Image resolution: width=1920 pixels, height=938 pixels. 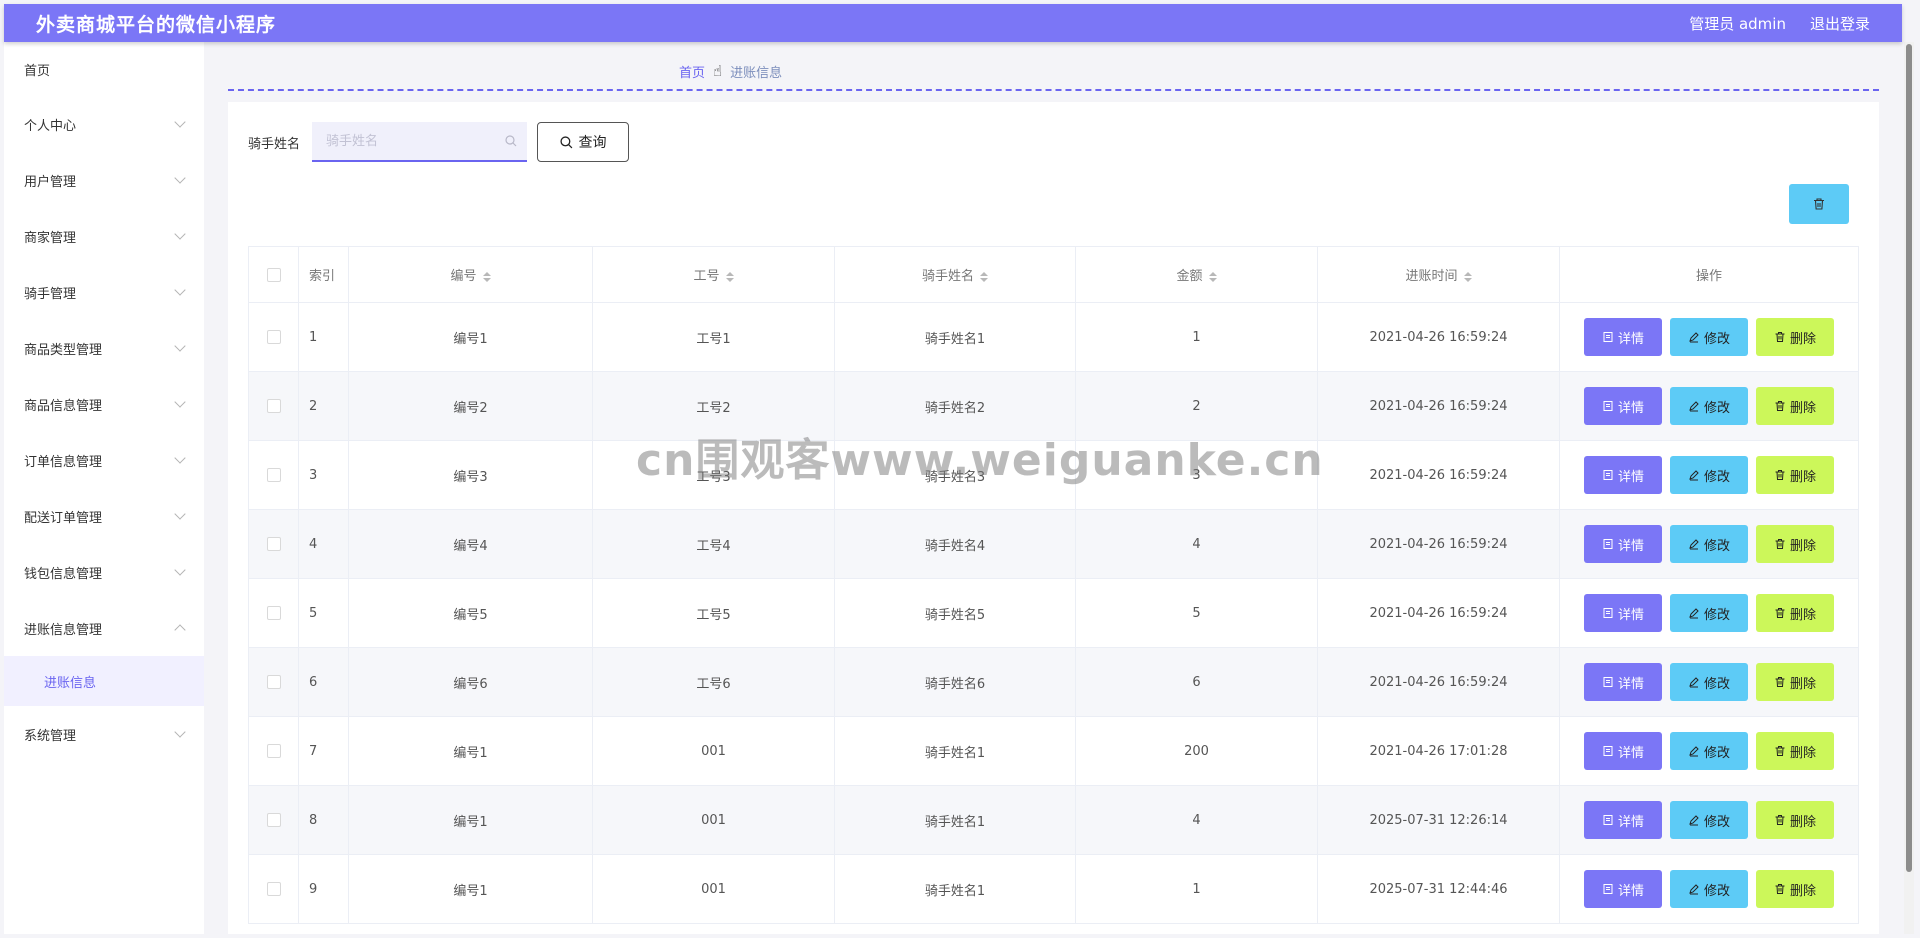 What do you see at coordinates (274, 144) in the screenshot?
I see `search-label: 骑手姓名` at bounding box center [274, 144].